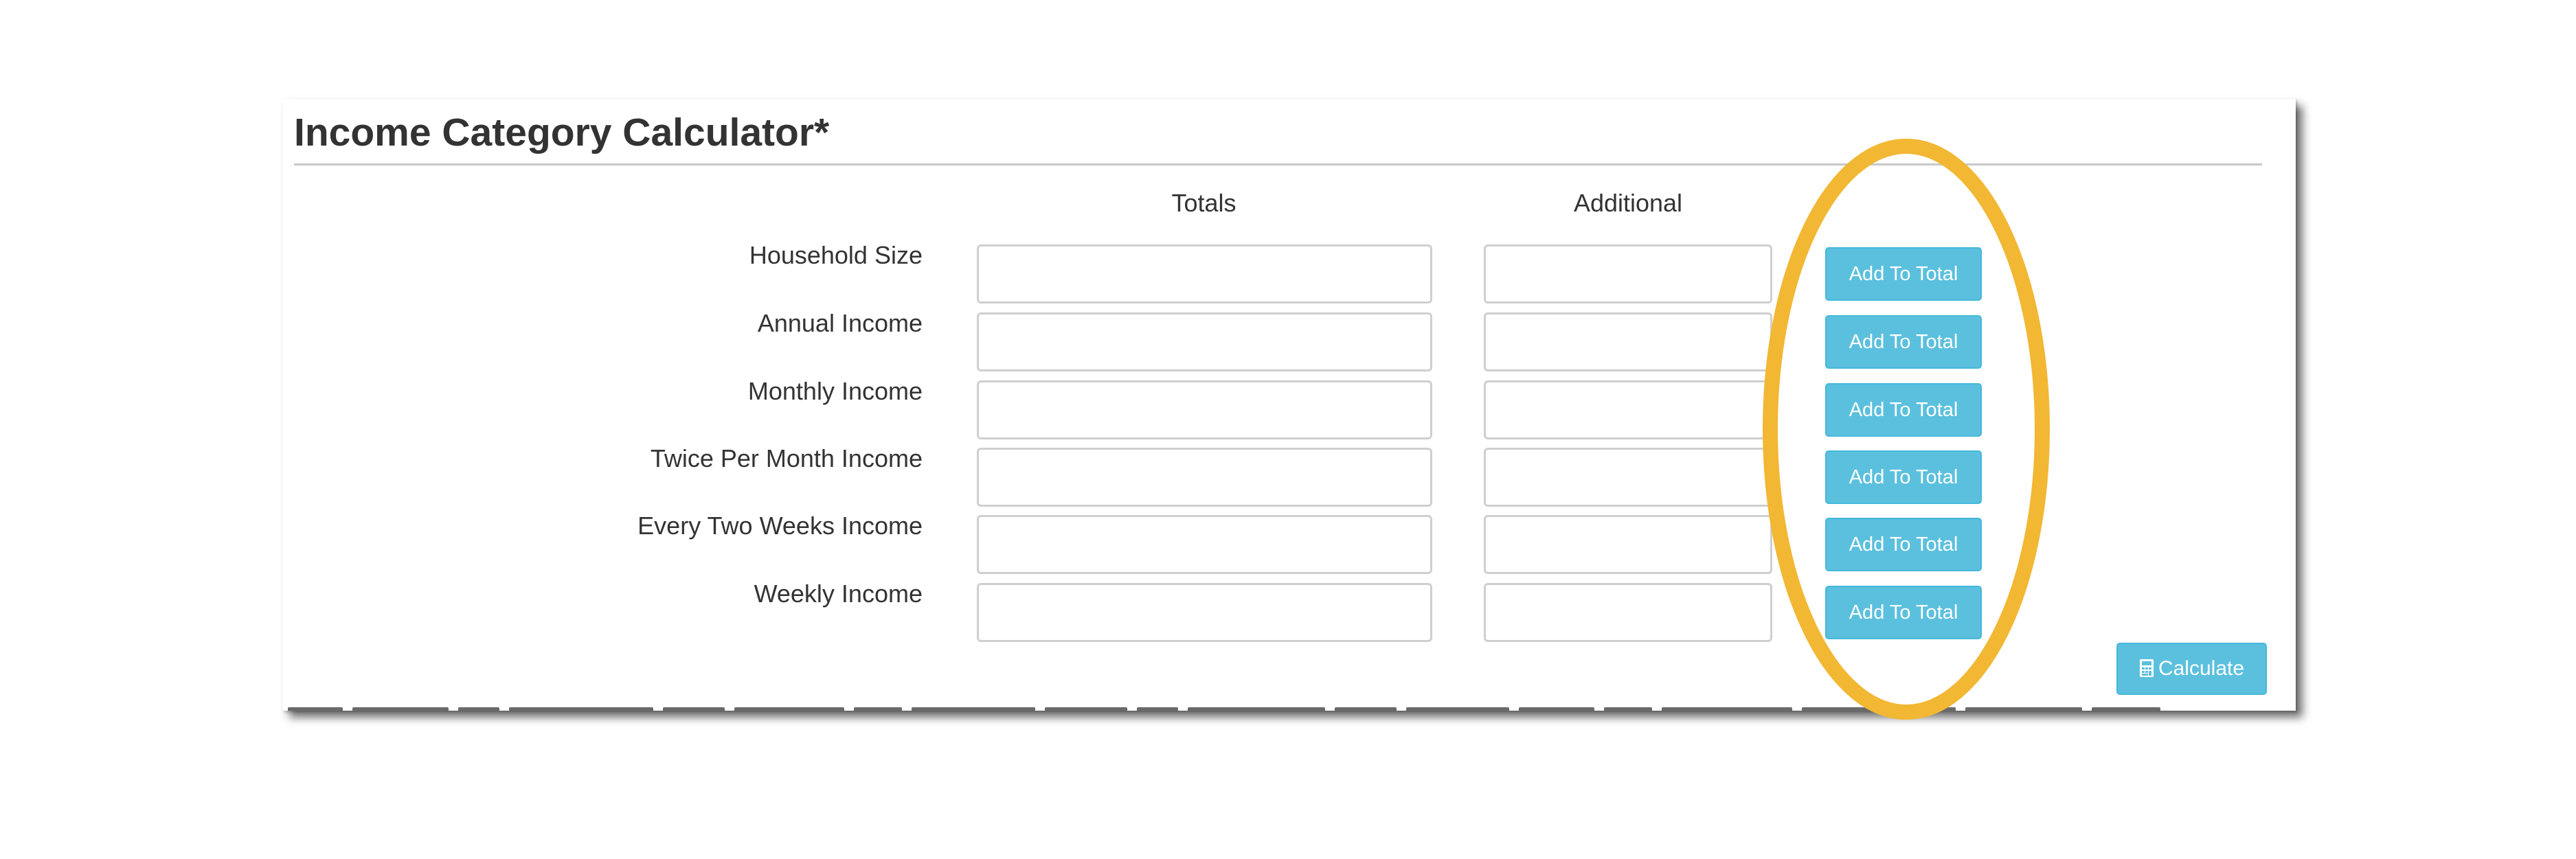  I want to click on calculate-button: Calculate, so click(2191, 669).